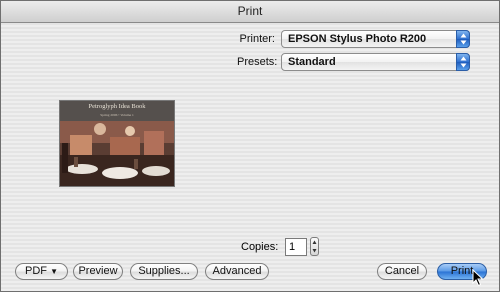 The image size is (500, 292). What do you see at coordinates (478, 278) in the screenshot?
I see `mouse-pointer-icon` at bounding box center [478, 278].